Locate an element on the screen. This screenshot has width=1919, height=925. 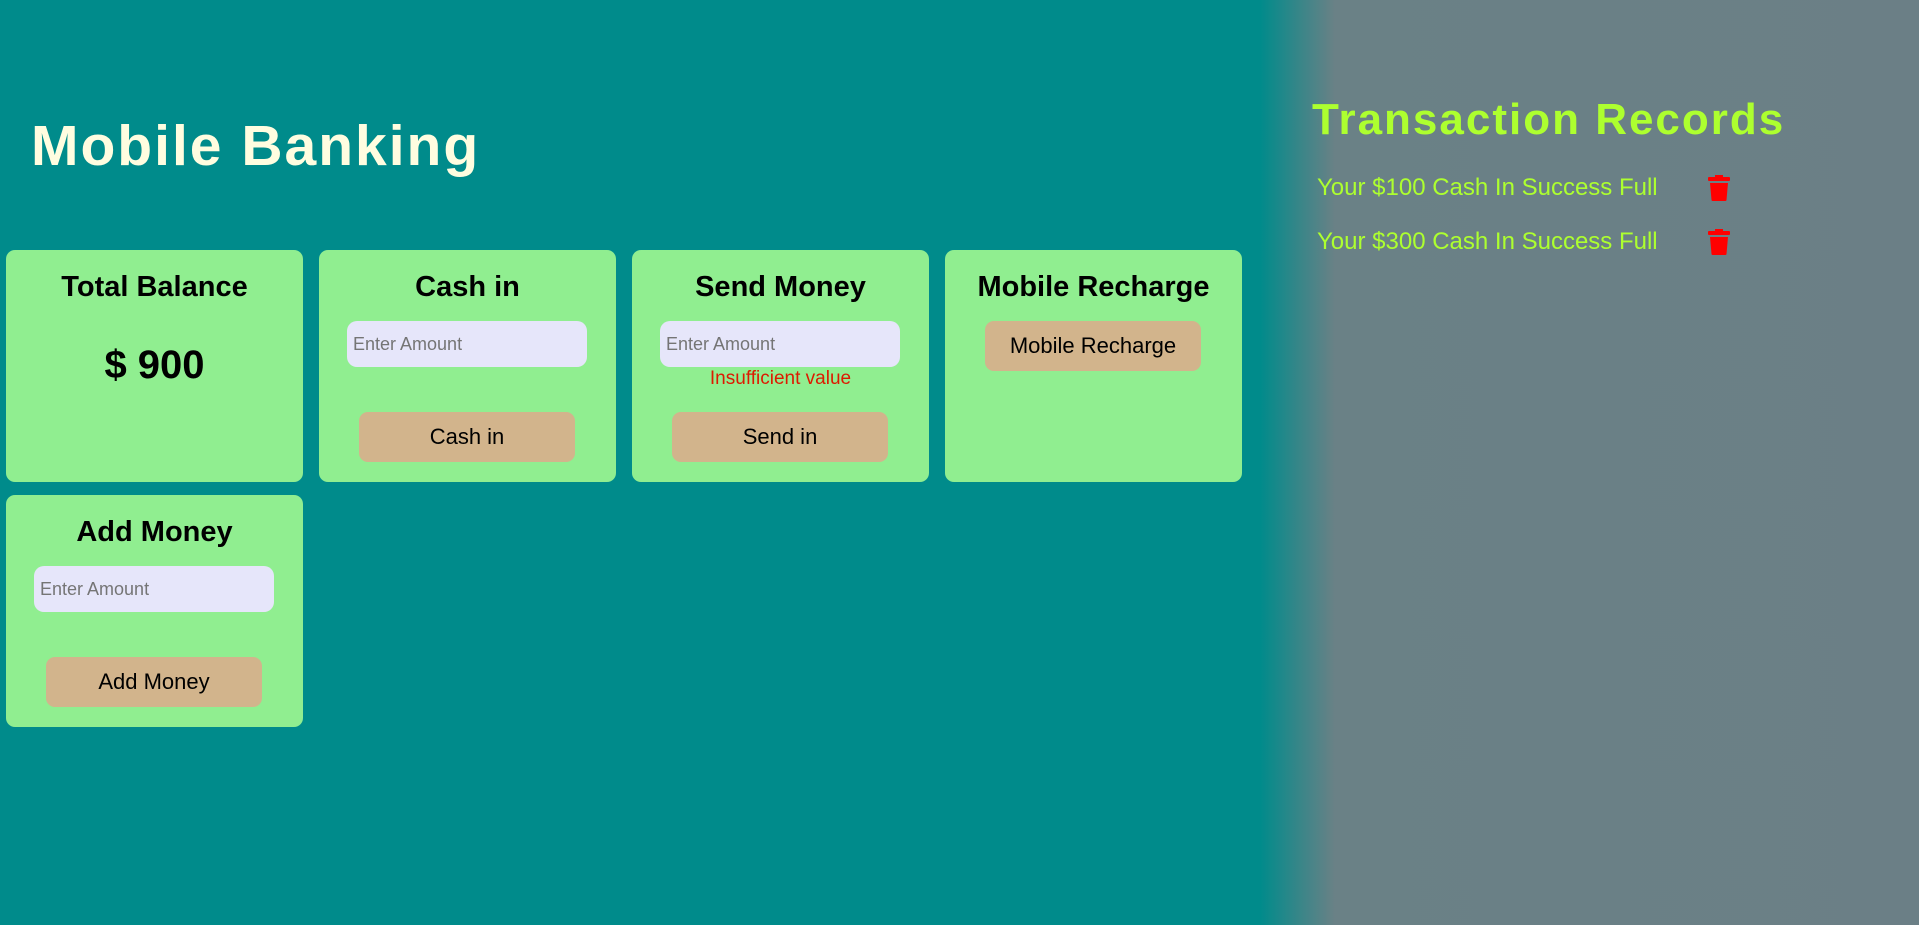
transaction-record-item: Your $100 Cash In Success Full is located at coordinates (1525, 188).